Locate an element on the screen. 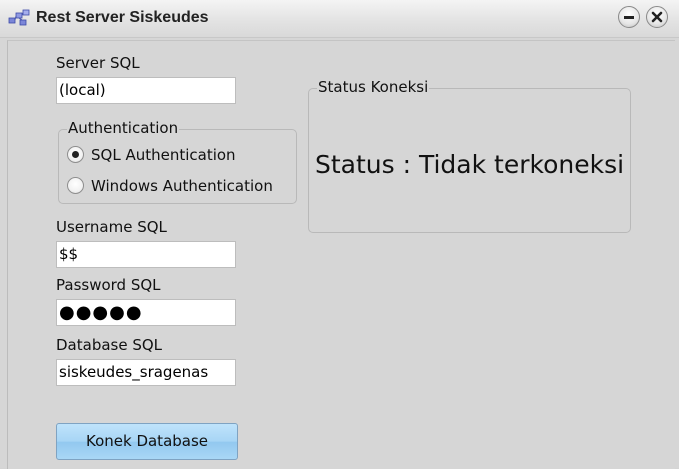 The height and width of the screenshot is (469, 679). title-bar: Rest Server Siskeudes is located at coordinates (339, 19).